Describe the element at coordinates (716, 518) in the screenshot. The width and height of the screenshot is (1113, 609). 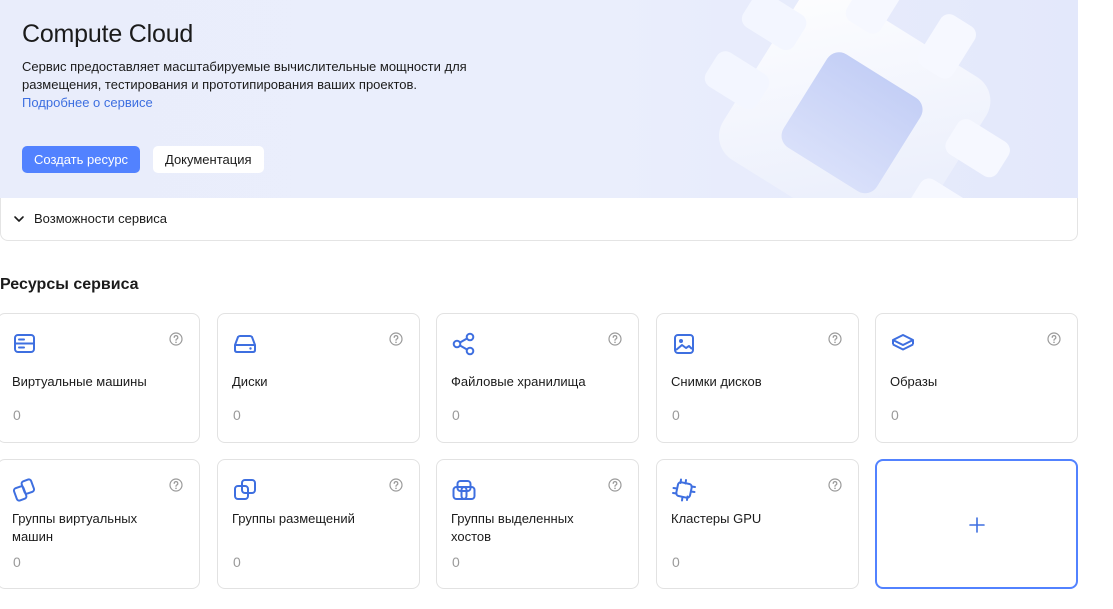
I see `resource-name: Кластеры GPU` at that location.